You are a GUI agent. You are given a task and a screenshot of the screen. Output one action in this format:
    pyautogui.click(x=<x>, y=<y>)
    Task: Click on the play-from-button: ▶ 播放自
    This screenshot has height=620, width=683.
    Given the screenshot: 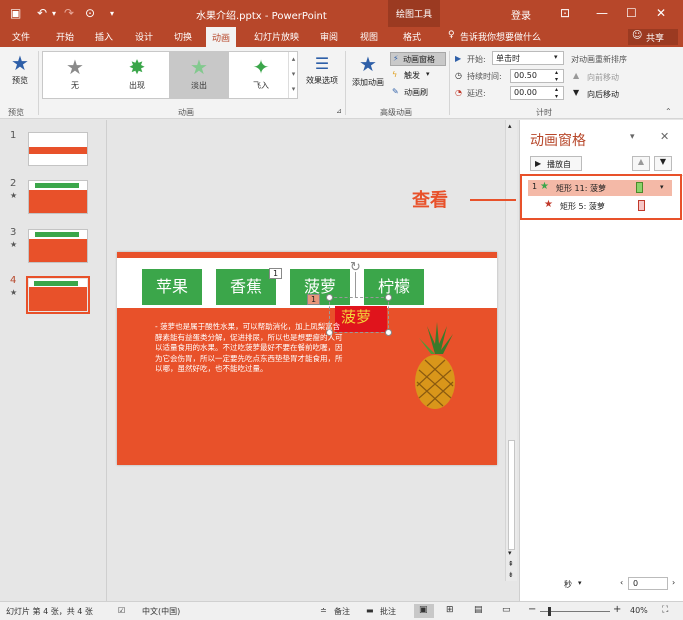 What is the action you would take?
    pyautogui.click(x=556, y=163)
    